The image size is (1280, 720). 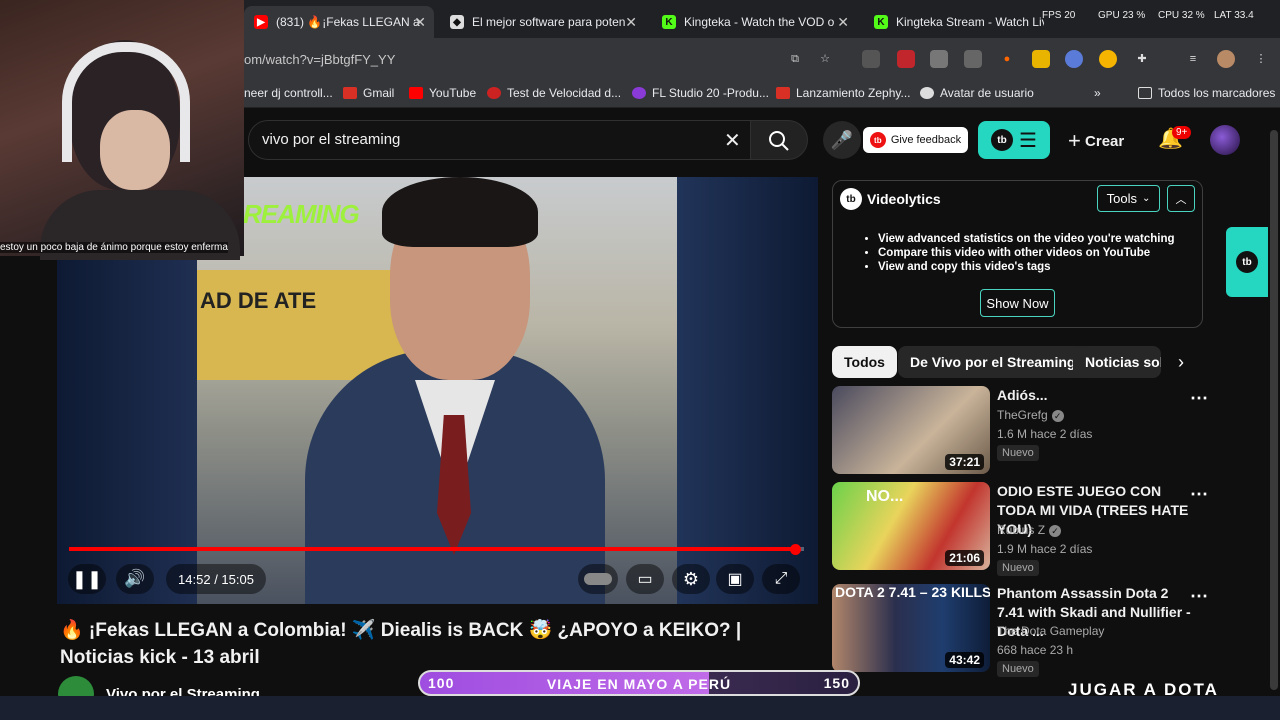 I want to click on chevron-right-icon: ›, so click(x=1181, y=362).